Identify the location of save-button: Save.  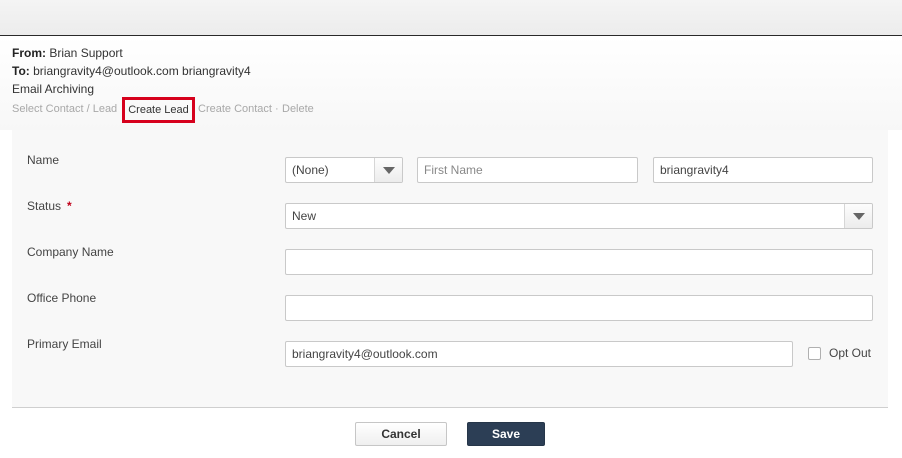
(506, 434).